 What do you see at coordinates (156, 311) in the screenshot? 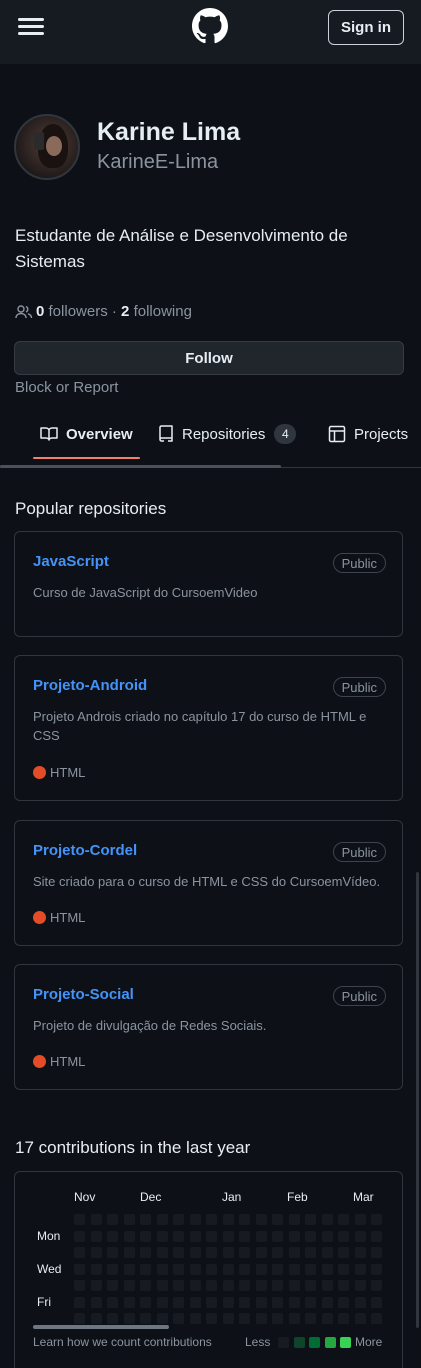
I see `following-link: 2 following` at bounding box center [156, 311].